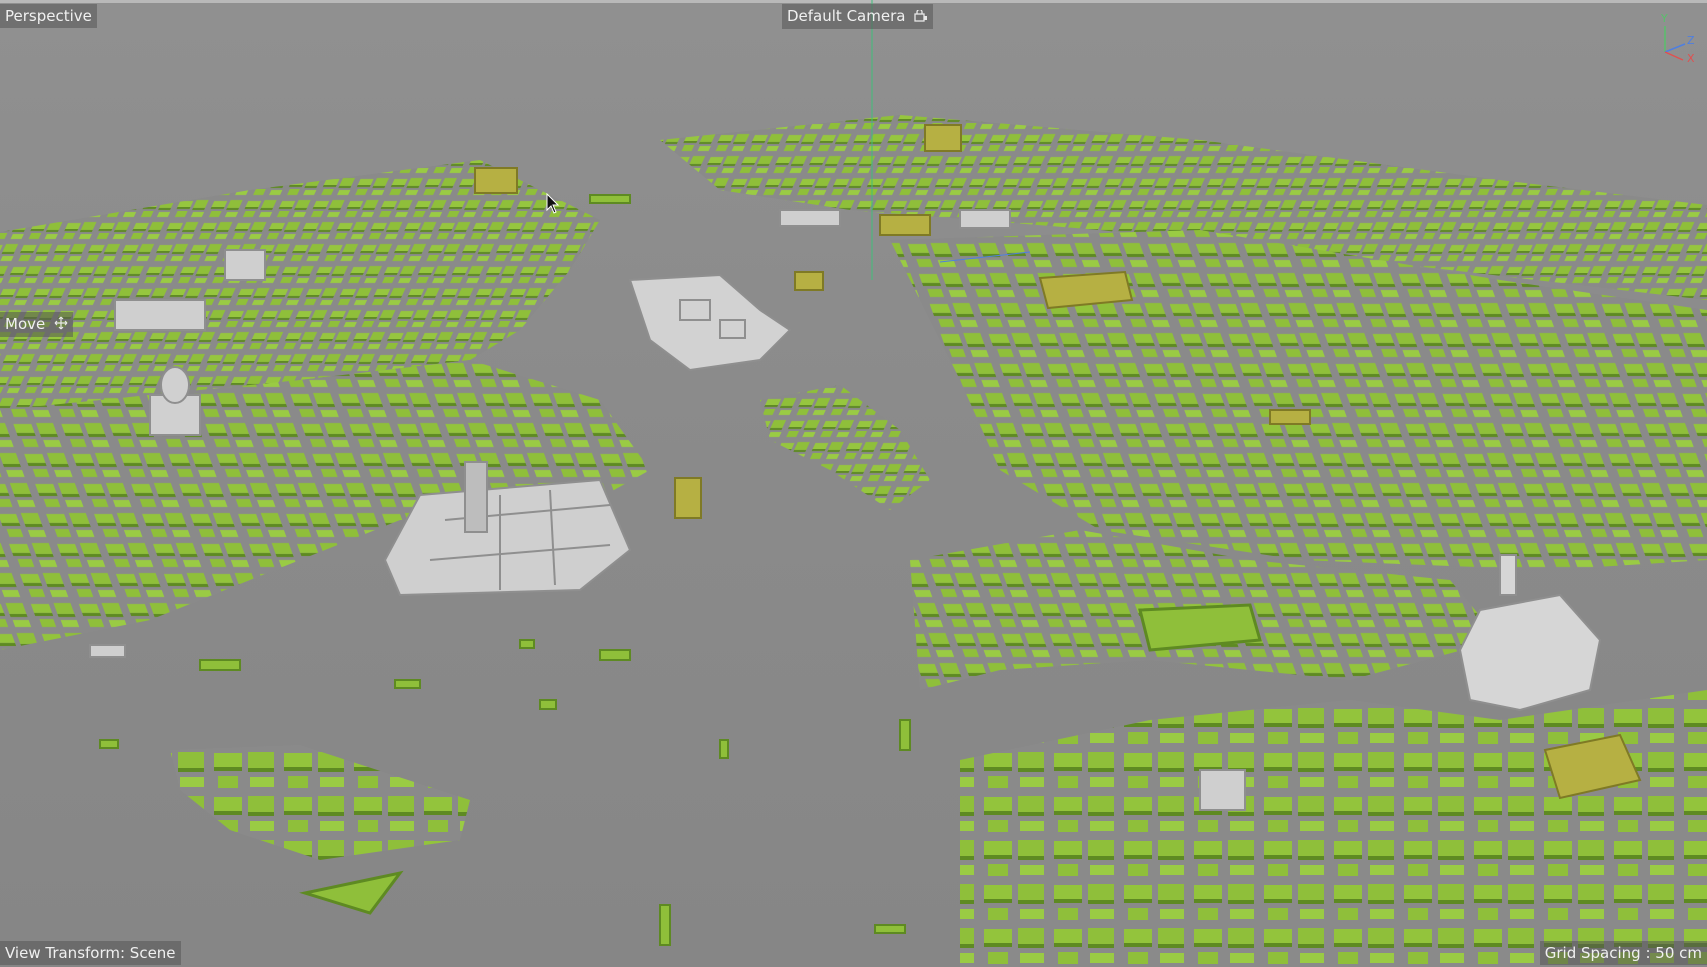 This screenshot has width=1707, height=967. What do you see at coordinates (1333, 828) in the screenshot?
I see `city-district-bottom-right` at bounding box center [1333, 828].